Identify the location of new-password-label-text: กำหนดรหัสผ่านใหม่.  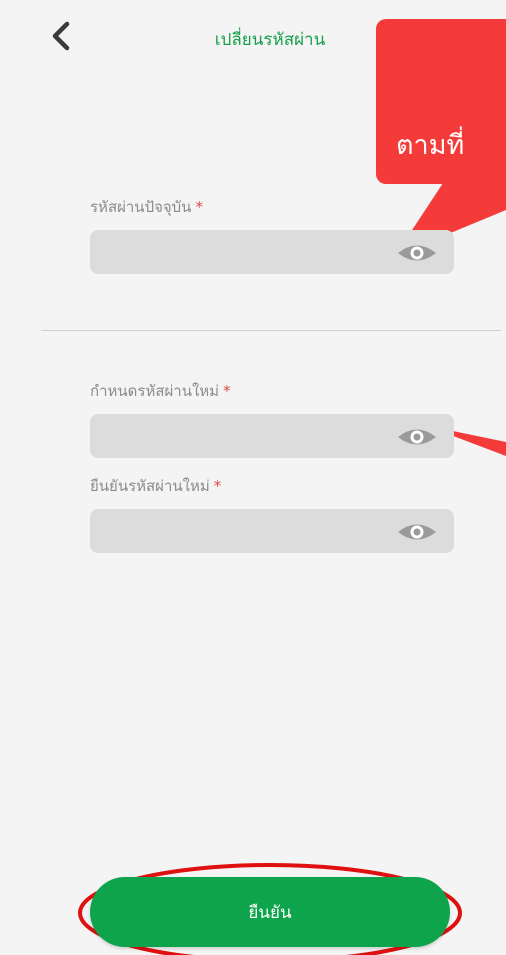
(155, 391).